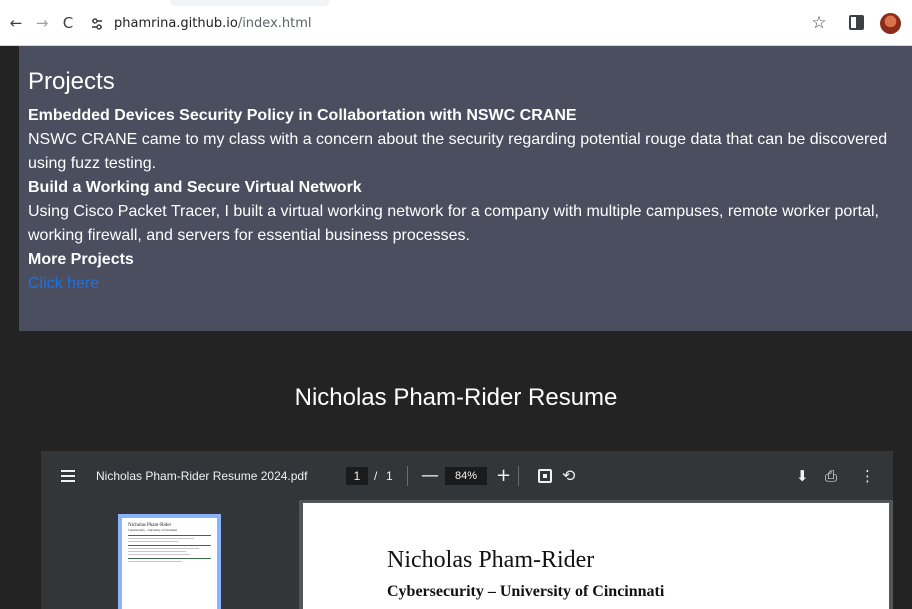 The height and width of the screenshot is (609, 912). Describe the element at coordinates (274, 23) in the screenshot. I see `url-path: /index.html` at that location.